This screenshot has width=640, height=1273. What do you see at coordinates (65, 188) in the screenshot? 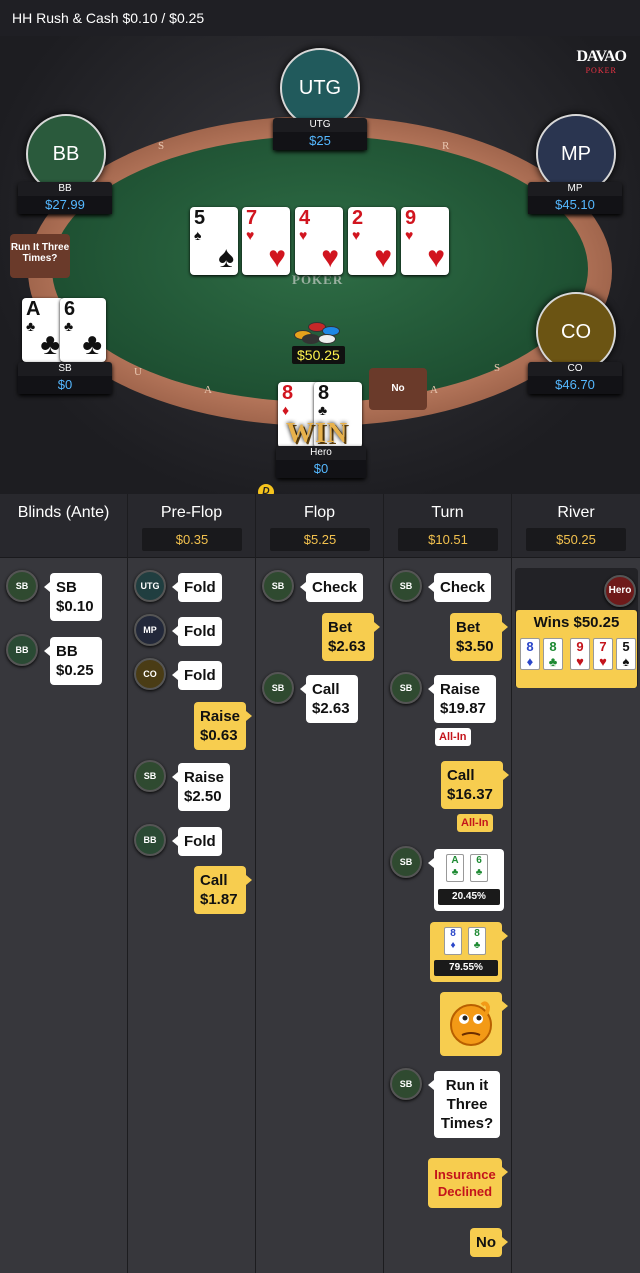
I see `player-name: BB` at bounding box center [65, 188].